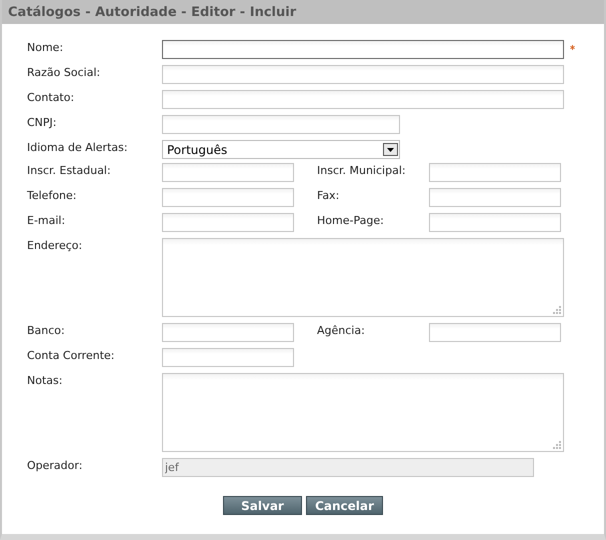  Describe the element at coordinates (55, 245) in the screenshot. I see `field-label: Endereço:` at that location.